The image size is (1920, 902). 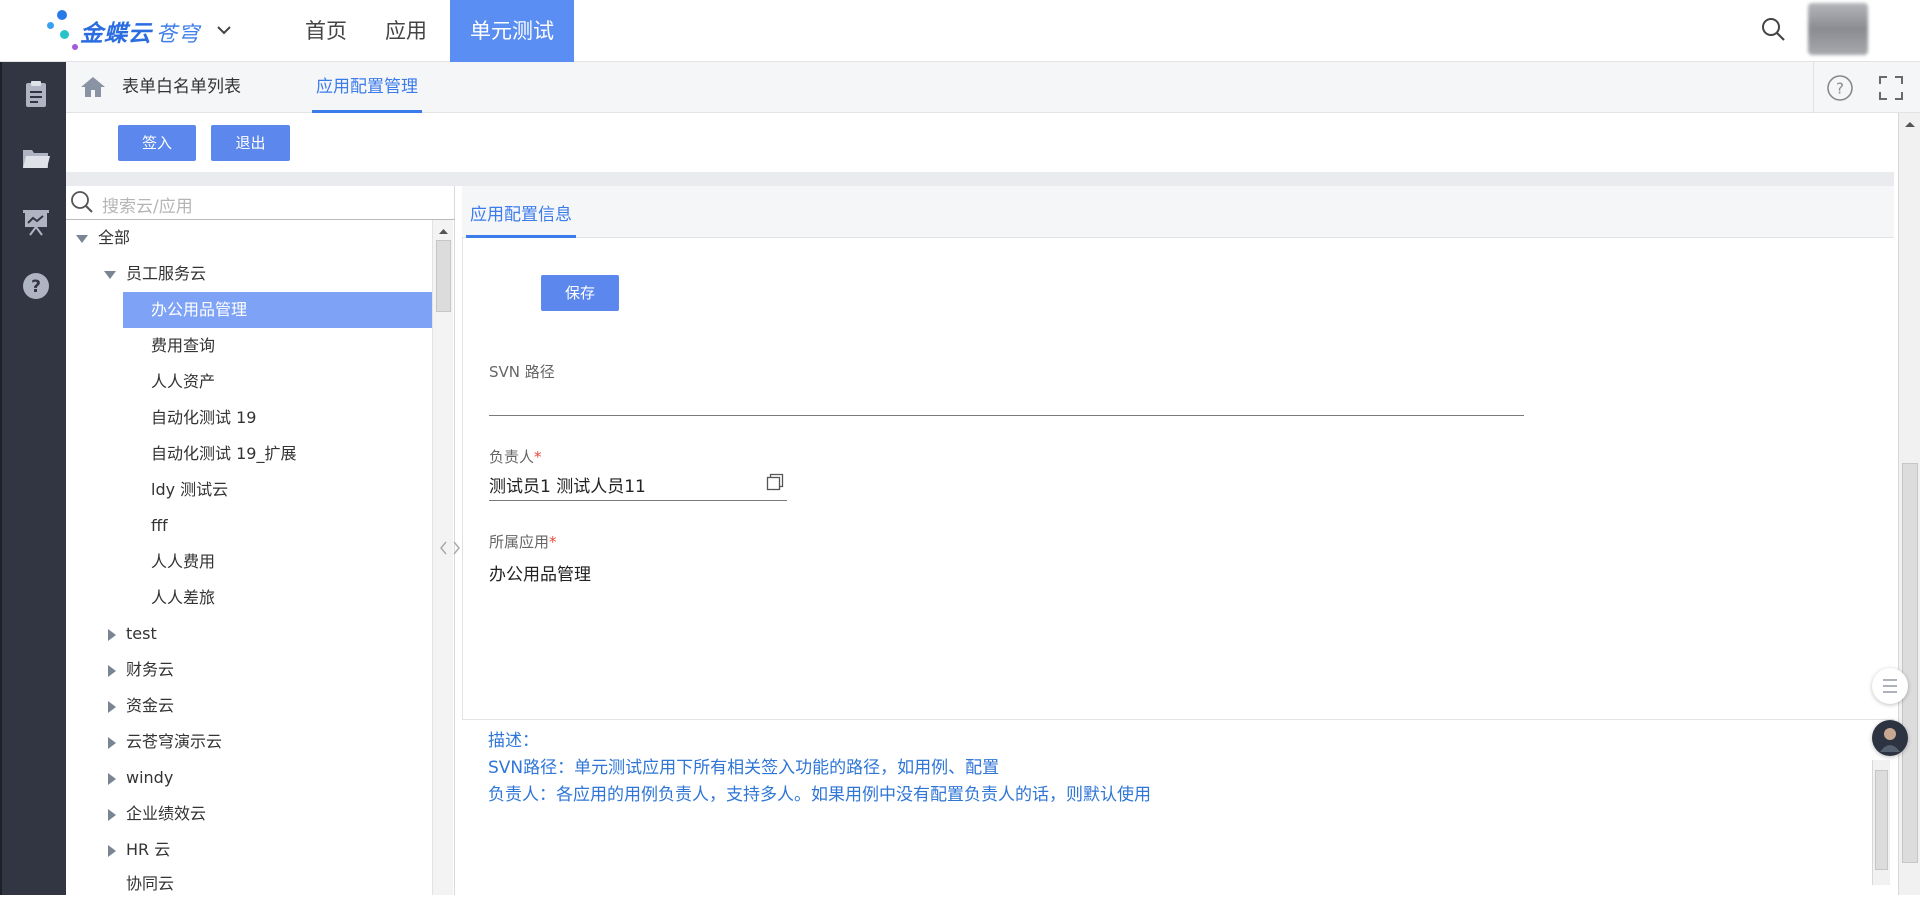 What do you see at coordinates (157, 143) in the screenshot?
I see `checkin-button: 签入` at bounding box center [157, 143].